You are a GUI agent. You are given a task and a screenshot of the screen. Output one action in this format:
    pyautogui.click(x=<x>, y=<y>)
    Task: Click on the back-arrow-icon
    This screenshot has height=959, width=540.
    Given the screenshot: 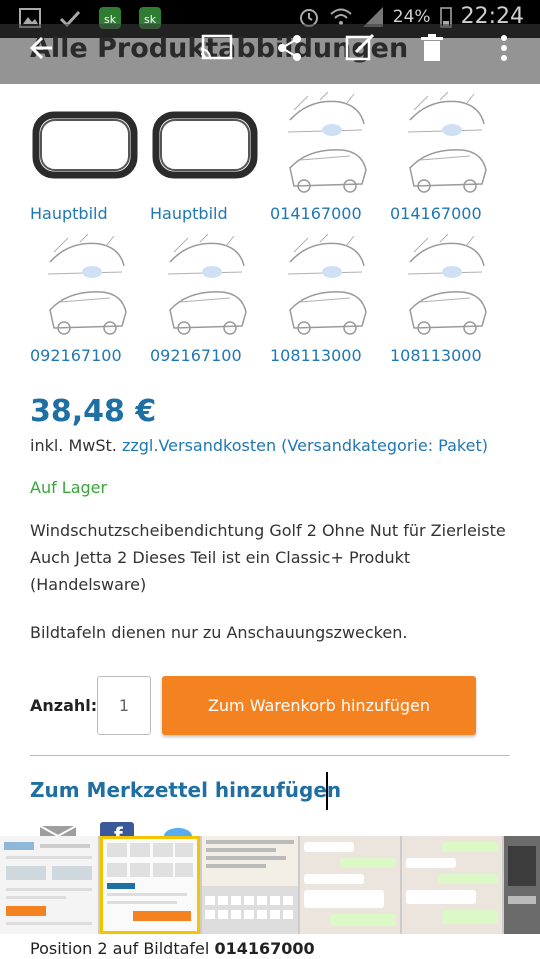 What is the action you would take?
    pyautogui.click(x=40, y=48)
    